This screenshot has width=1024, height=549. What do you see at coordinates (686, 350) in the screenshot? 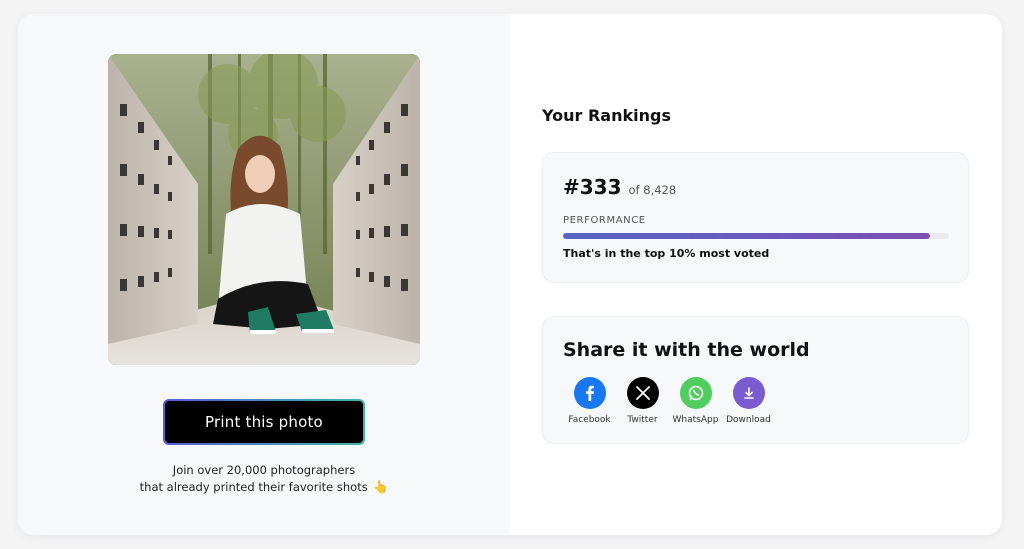
I see `share-title: Share it with the world` at bounding box center [686, 350].